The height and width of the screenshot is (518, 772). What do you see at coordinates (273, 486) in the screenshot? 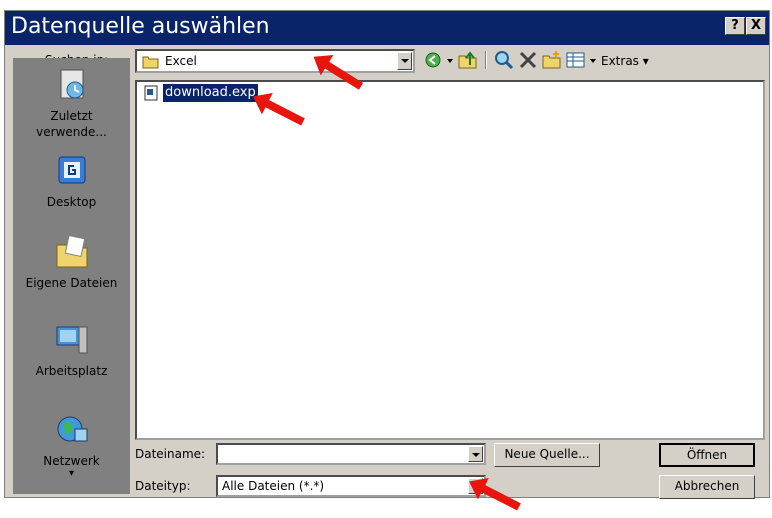
I see `filetype-value: Alle Dateien (*.*)` at bounding box center [273, 486].